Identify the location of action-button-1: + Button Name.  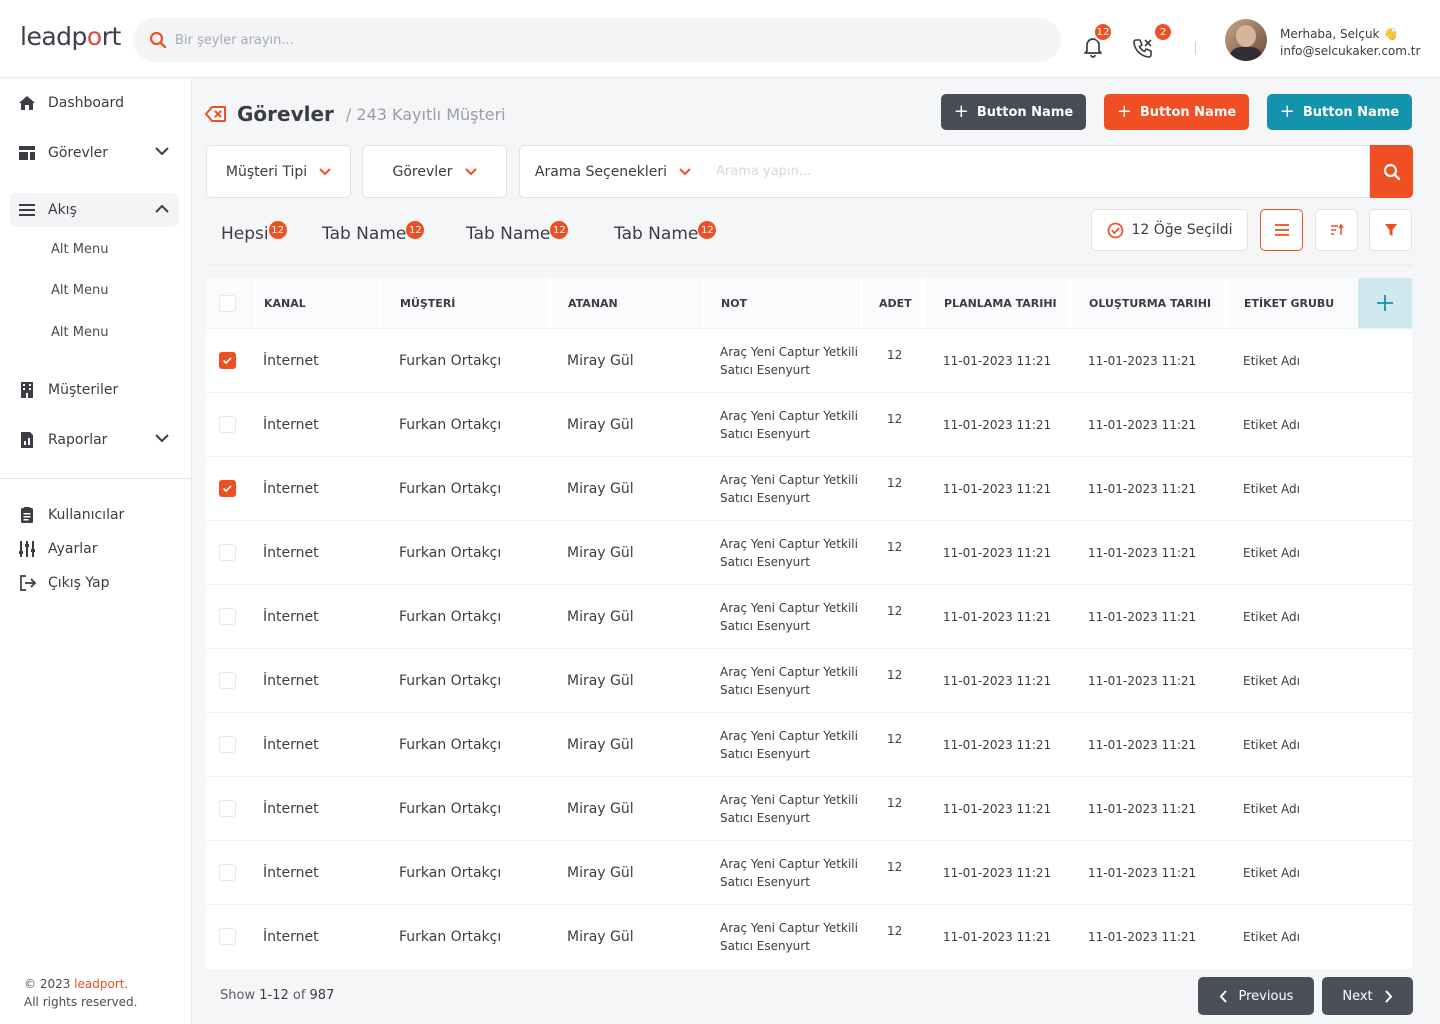
(1013, 112).